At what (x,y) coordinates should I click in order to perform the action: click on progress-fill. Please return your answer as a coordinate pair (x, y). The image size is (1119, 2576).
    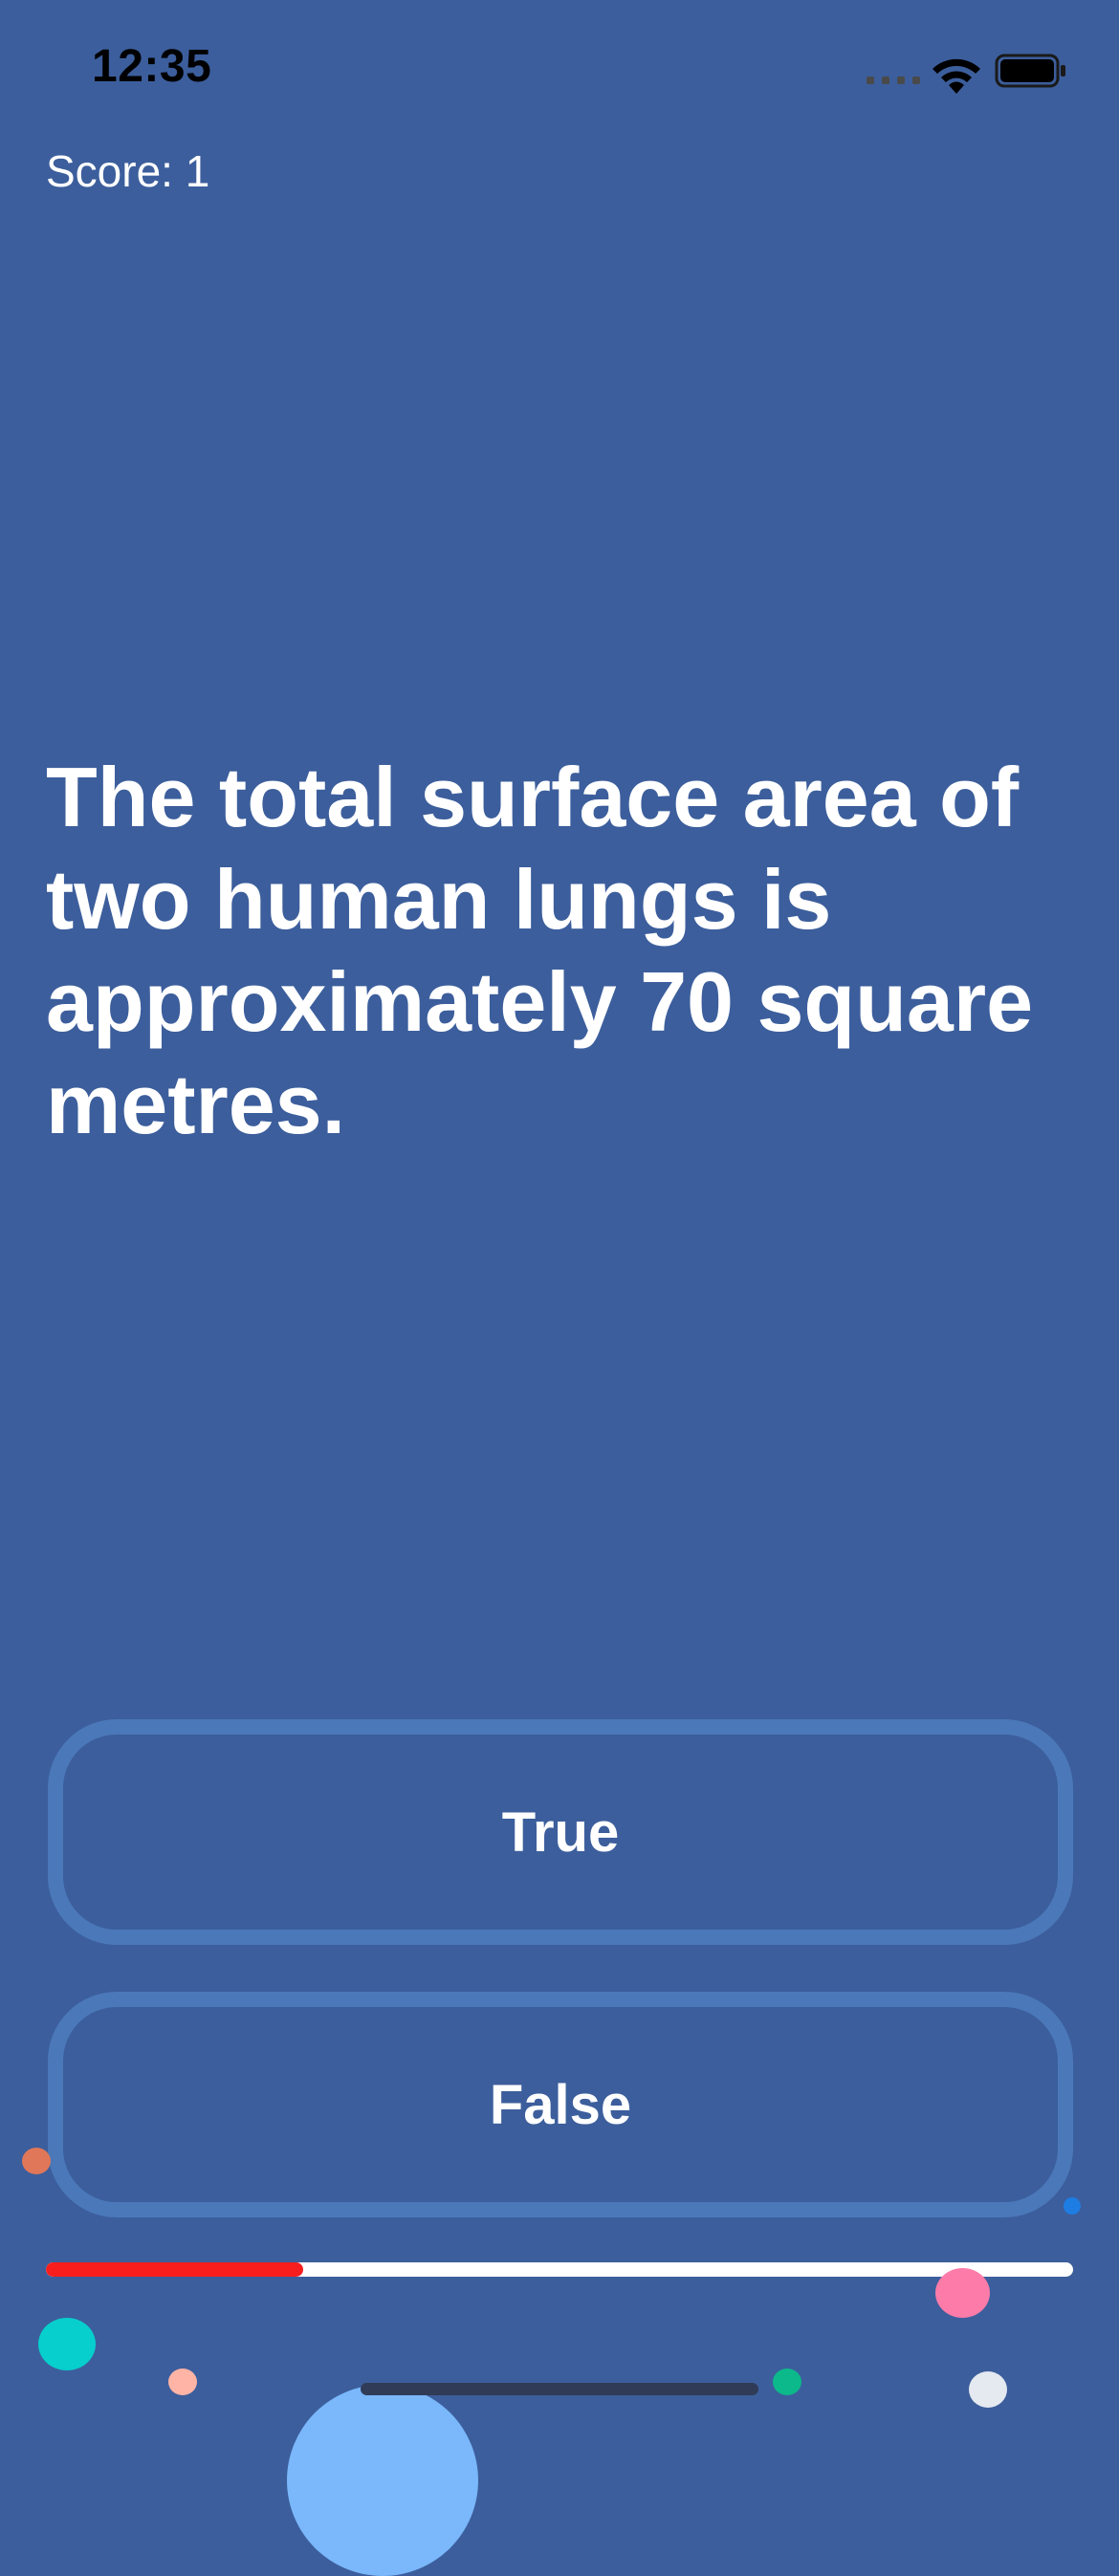
    Looking at the image, I should click on (175, 2269).